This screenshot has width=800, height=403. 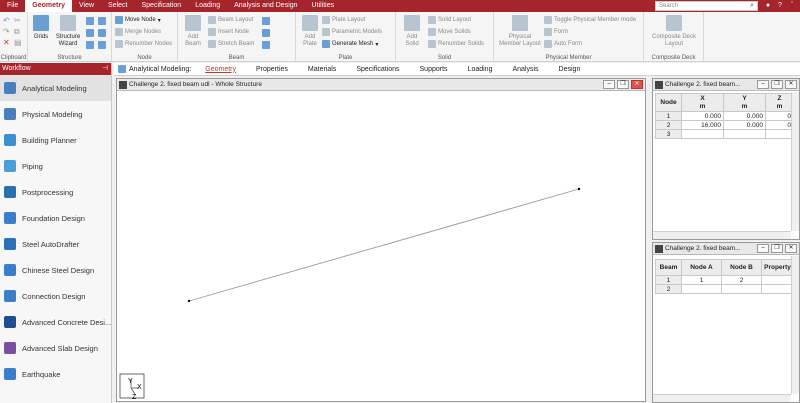 I want to click on workflow-item: Piping, so click(x=55, y=166).